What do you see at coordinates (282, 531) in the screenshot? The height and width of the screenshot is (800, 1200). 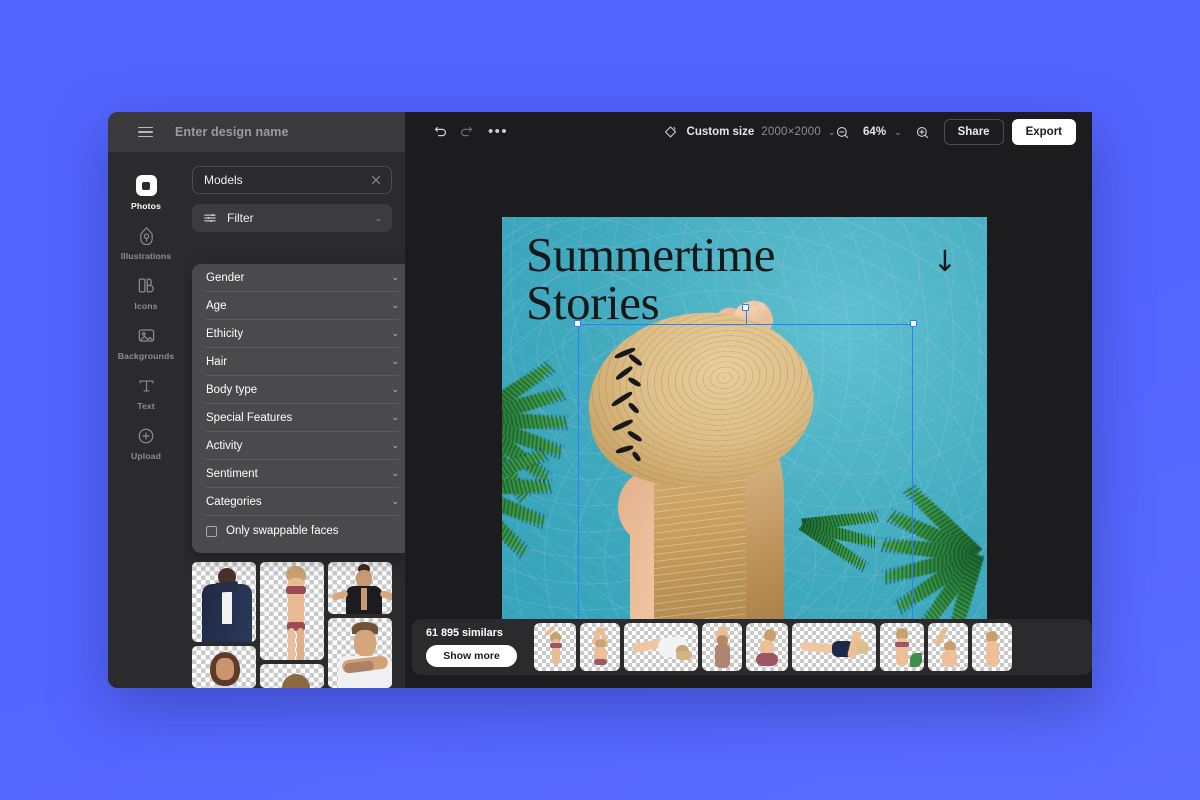 I see `checkbox-label: Only swappable faces` at bounding box center [282, 531].